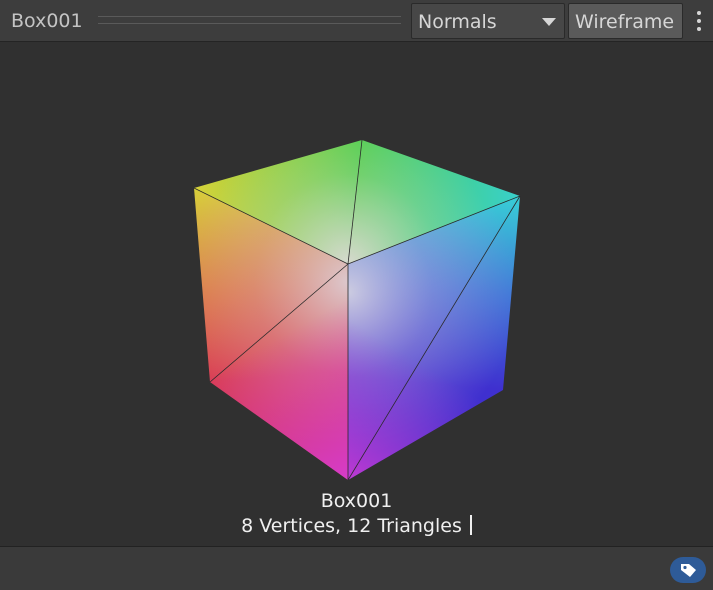  Describe the element at coordinates (47, 21) in the screenshot. I see `object-title: Box001` at that location.